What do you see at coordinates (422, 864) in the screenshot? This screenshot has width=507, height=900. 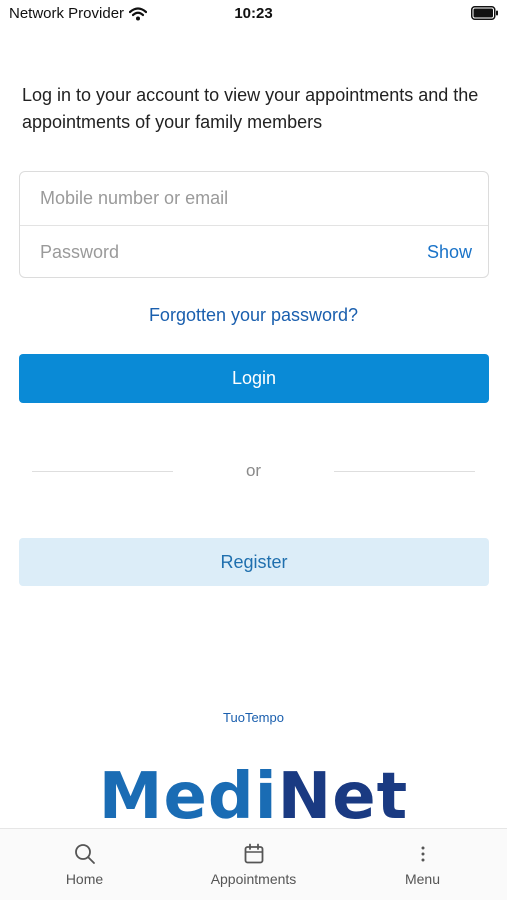 I see `nav-item-menu: Menu` at bounding box center [422, 864].